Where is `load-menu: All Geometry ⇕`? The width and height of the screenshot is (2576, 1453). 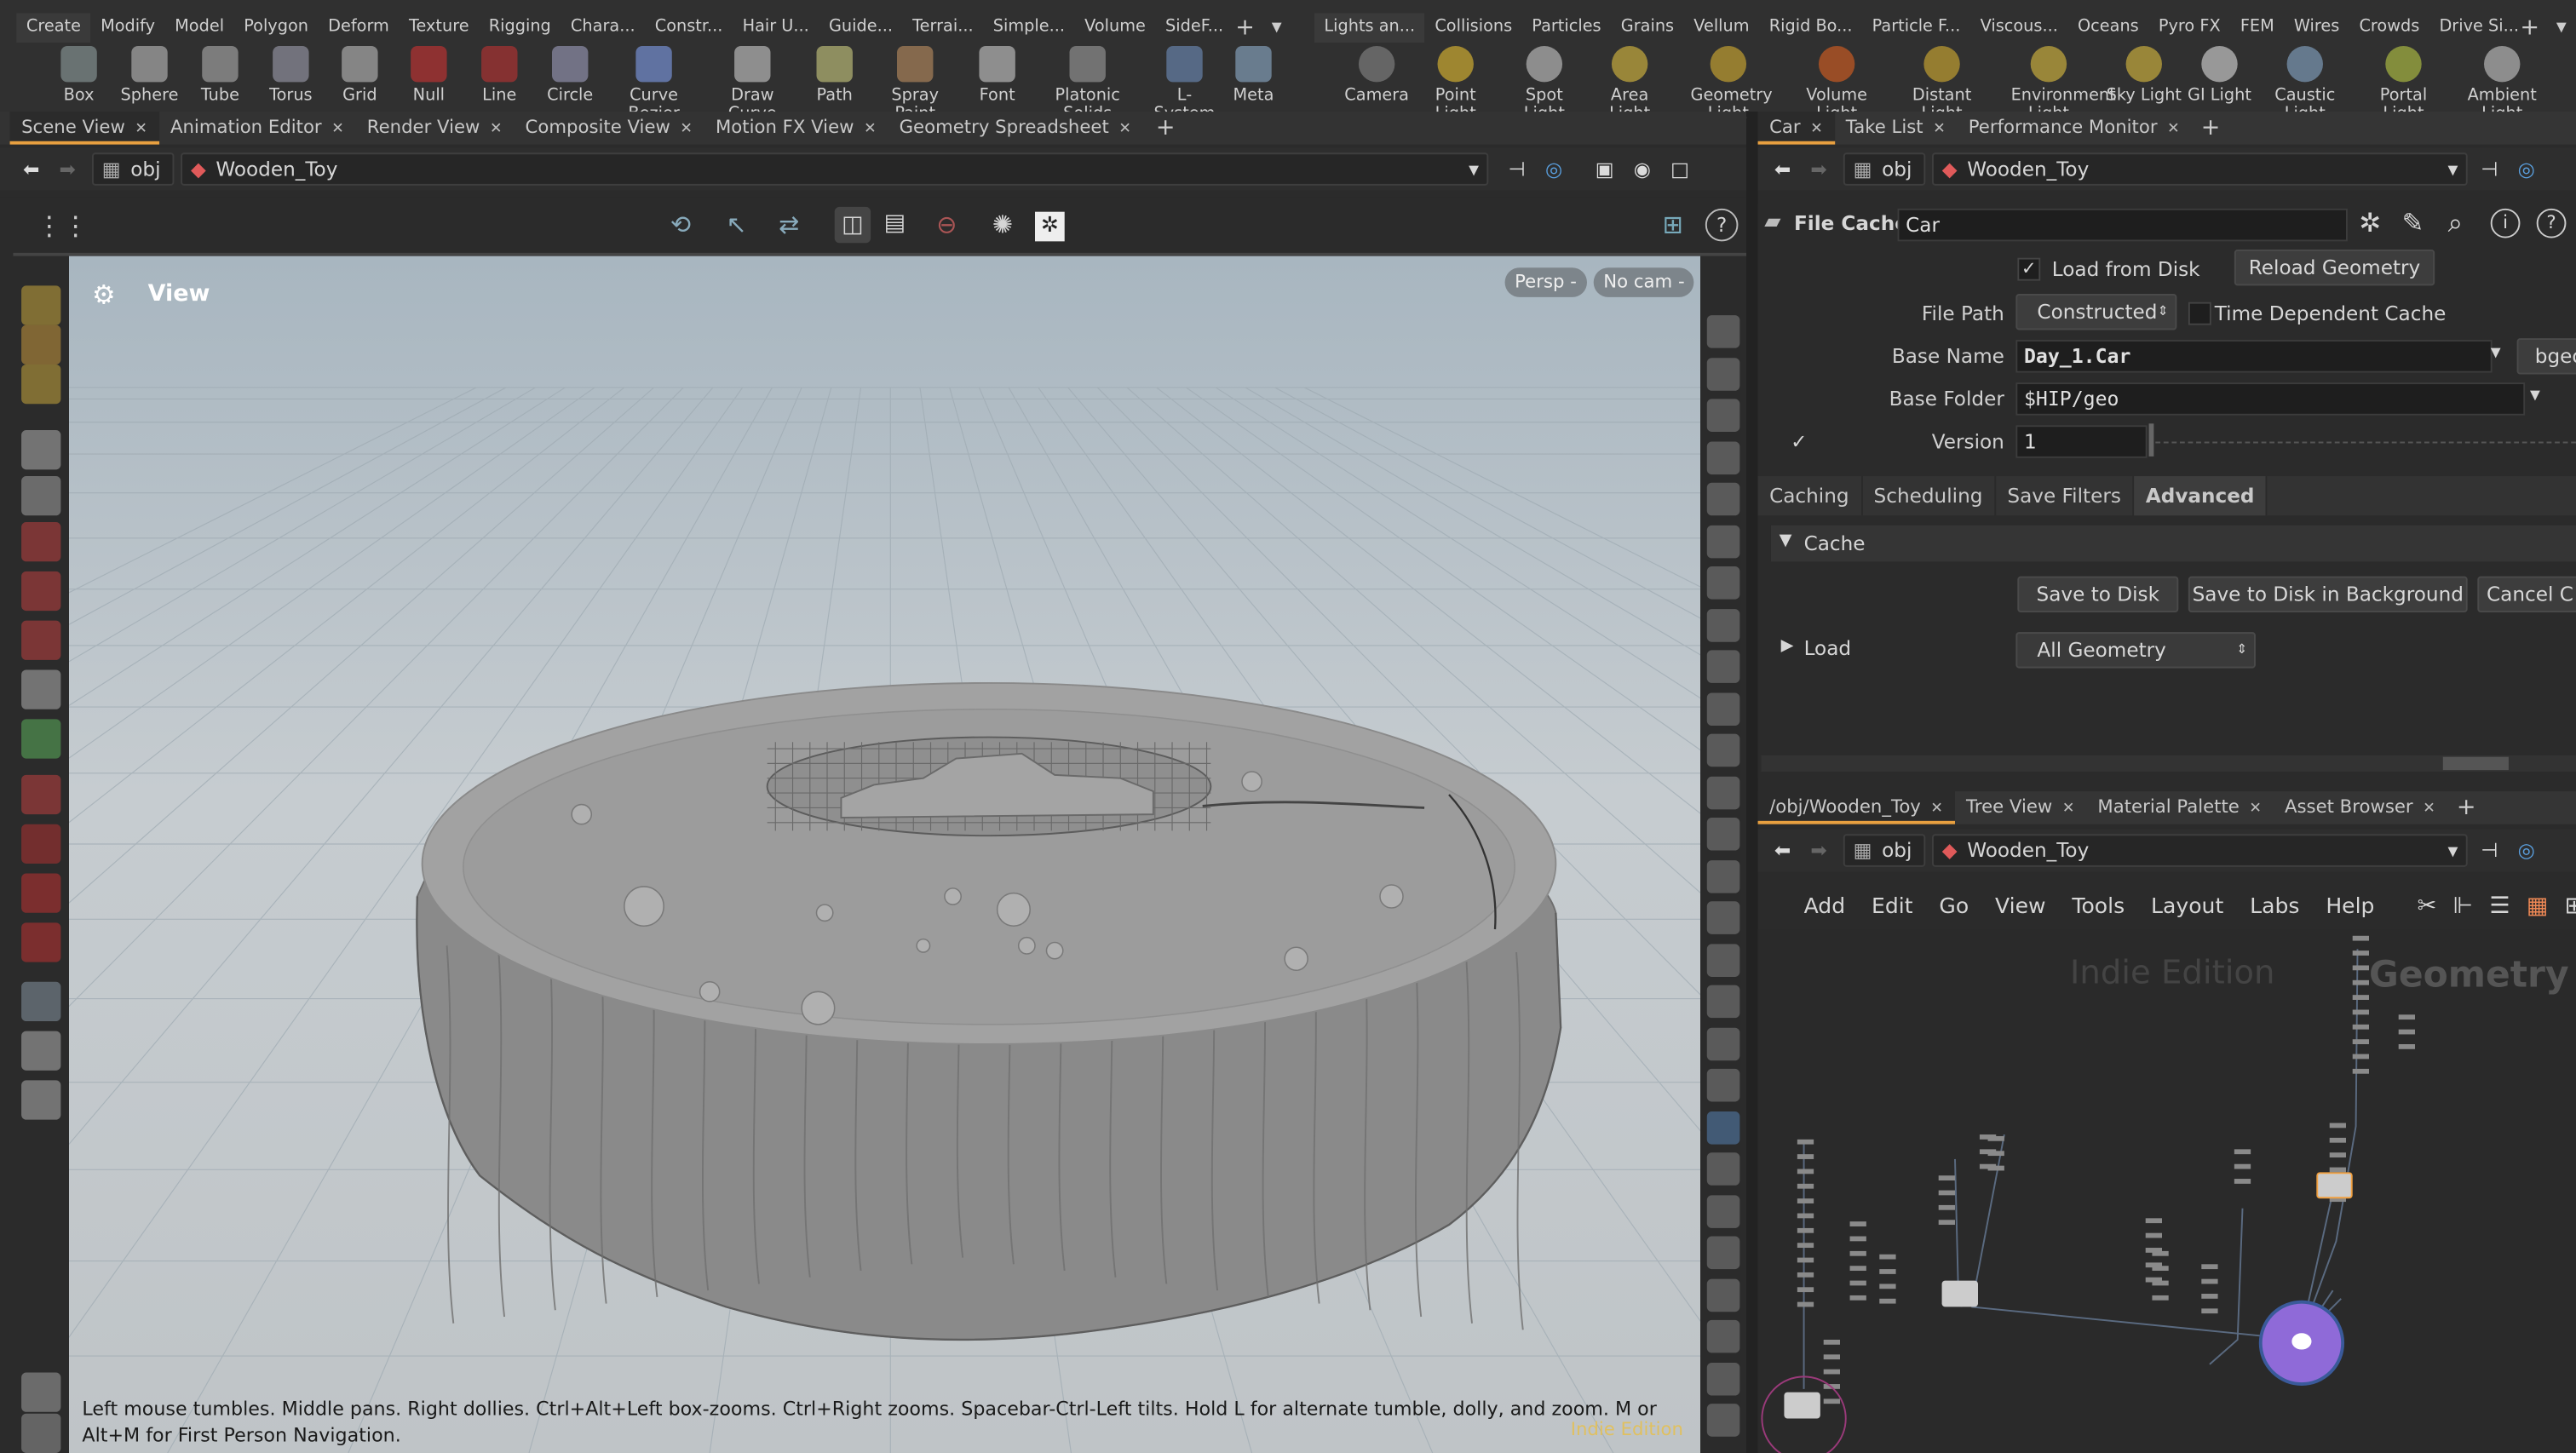
load-menu: All Geometry ⇕ is located at coordinates (2136, 650).